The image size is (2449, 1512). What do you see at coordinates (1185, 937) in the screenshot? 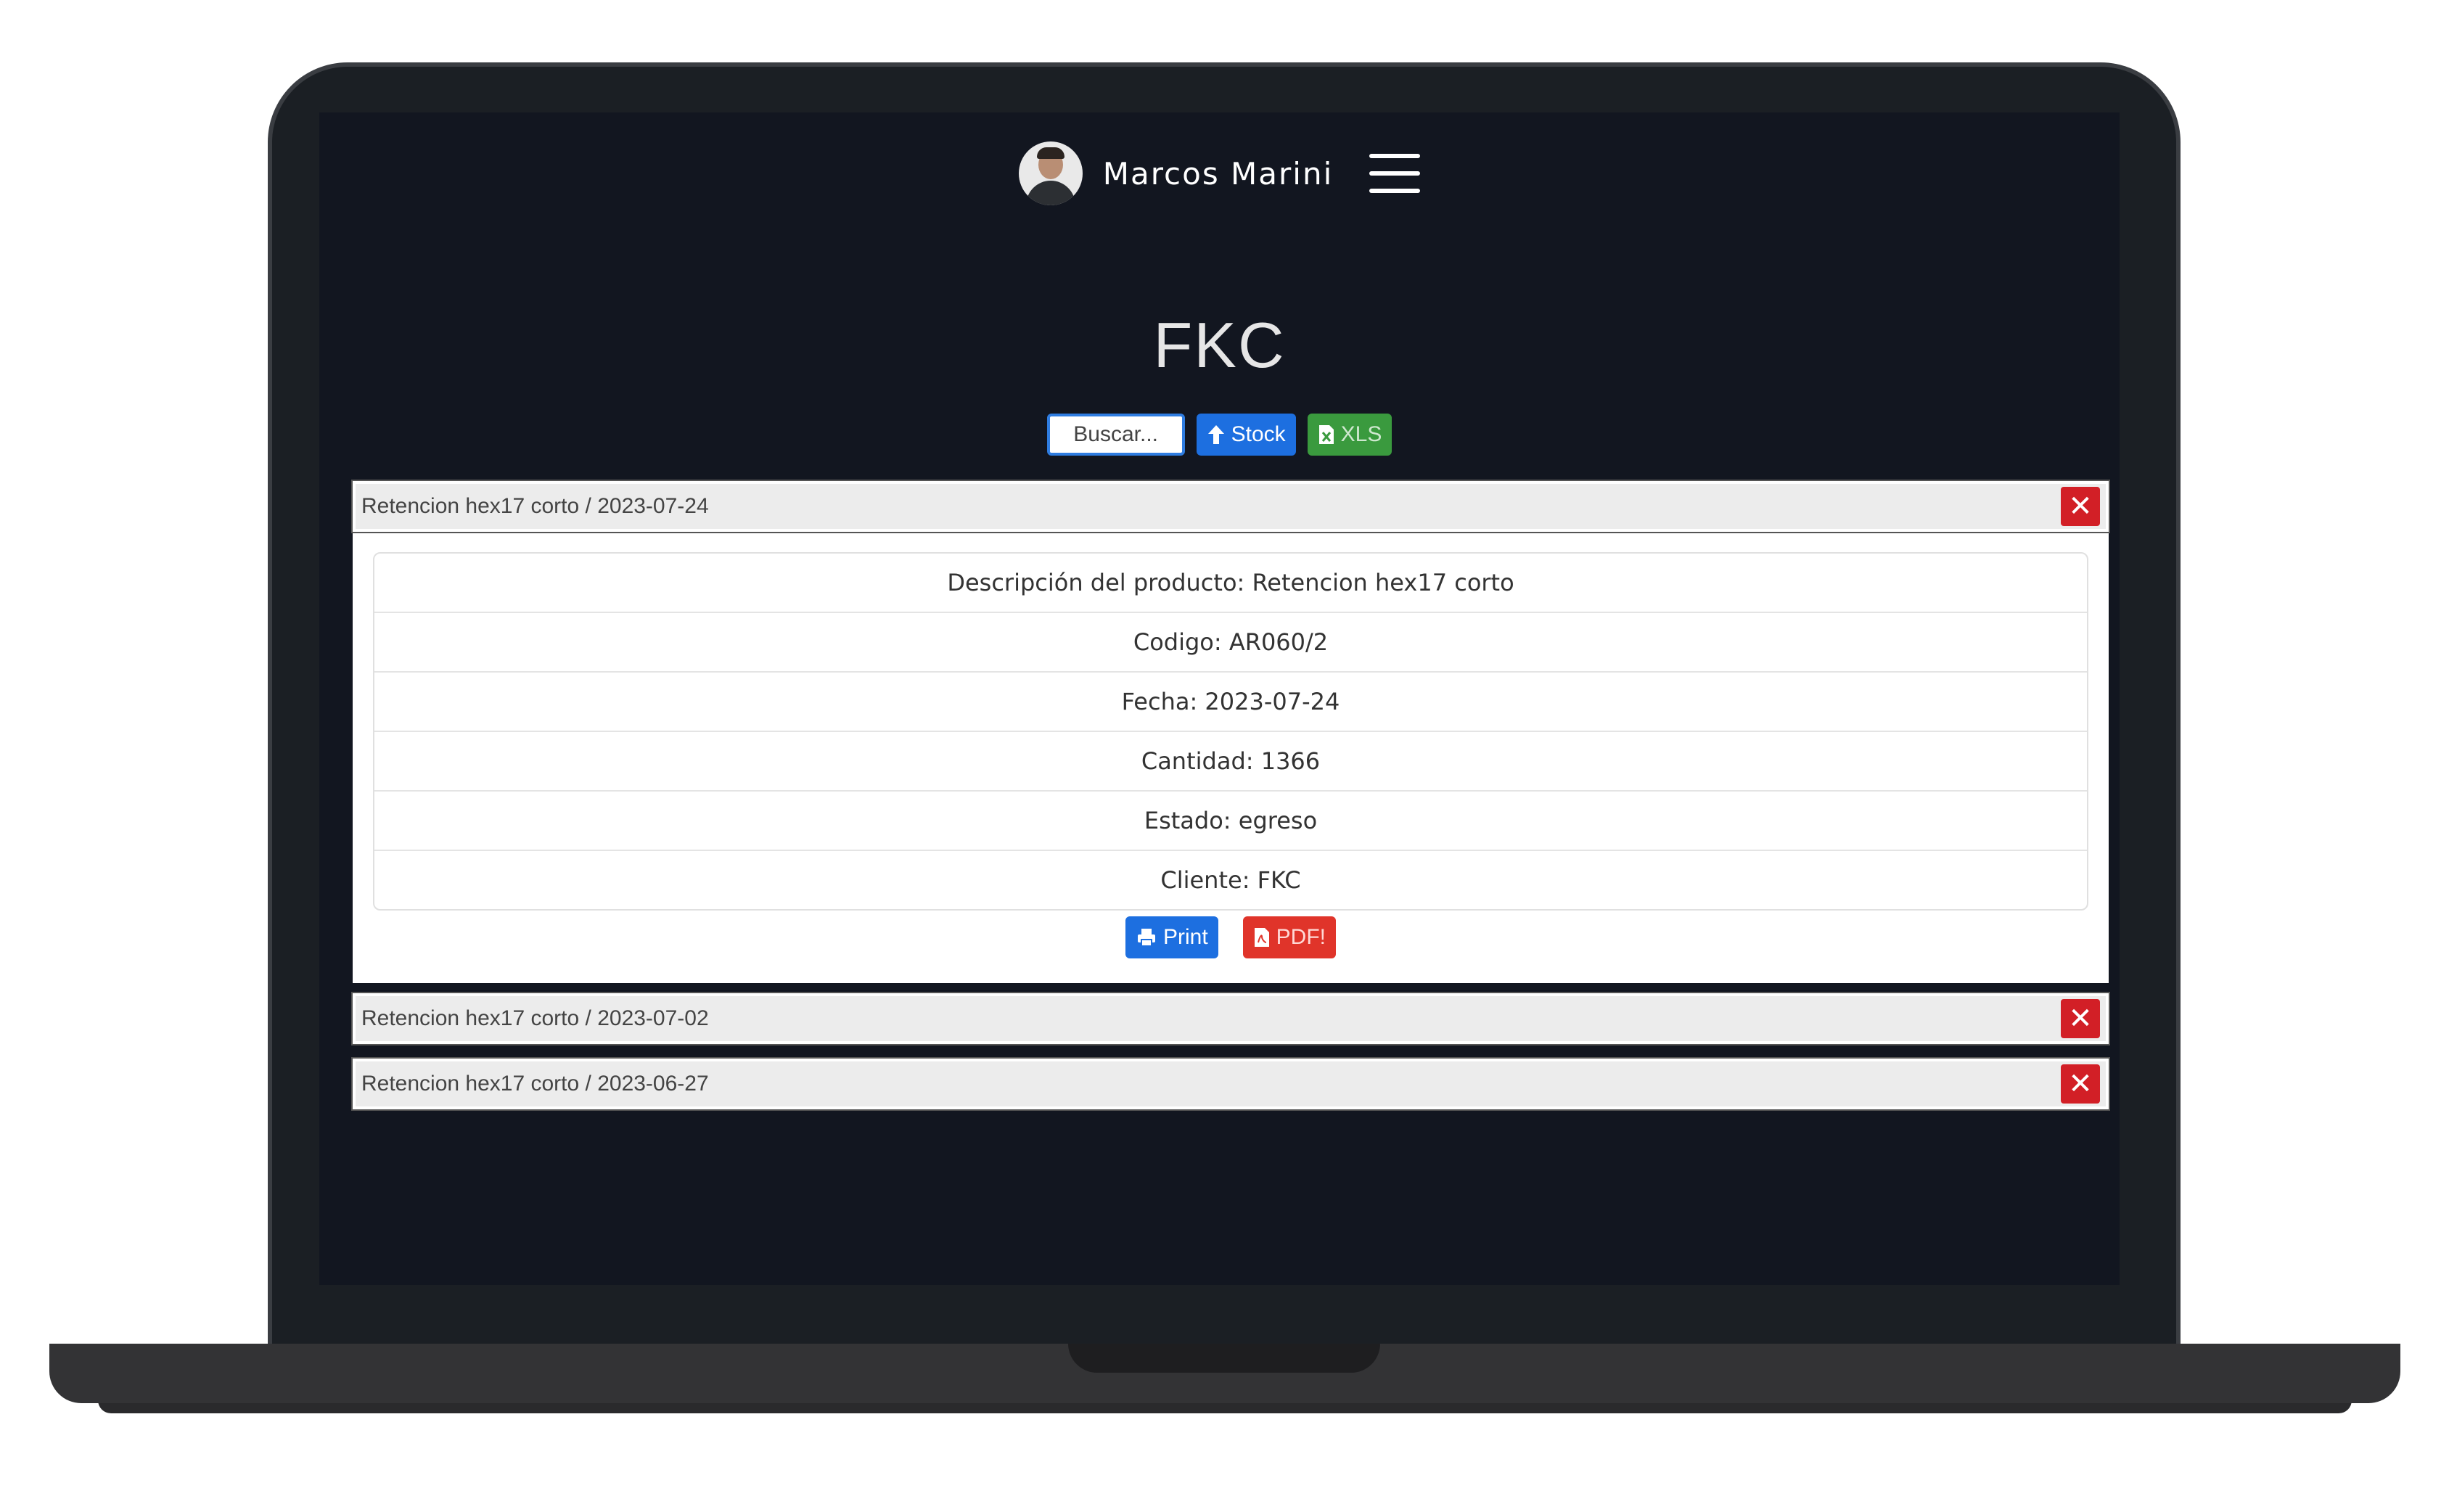
I see `print-button-label: Print` at bounding box center [1185, 937].